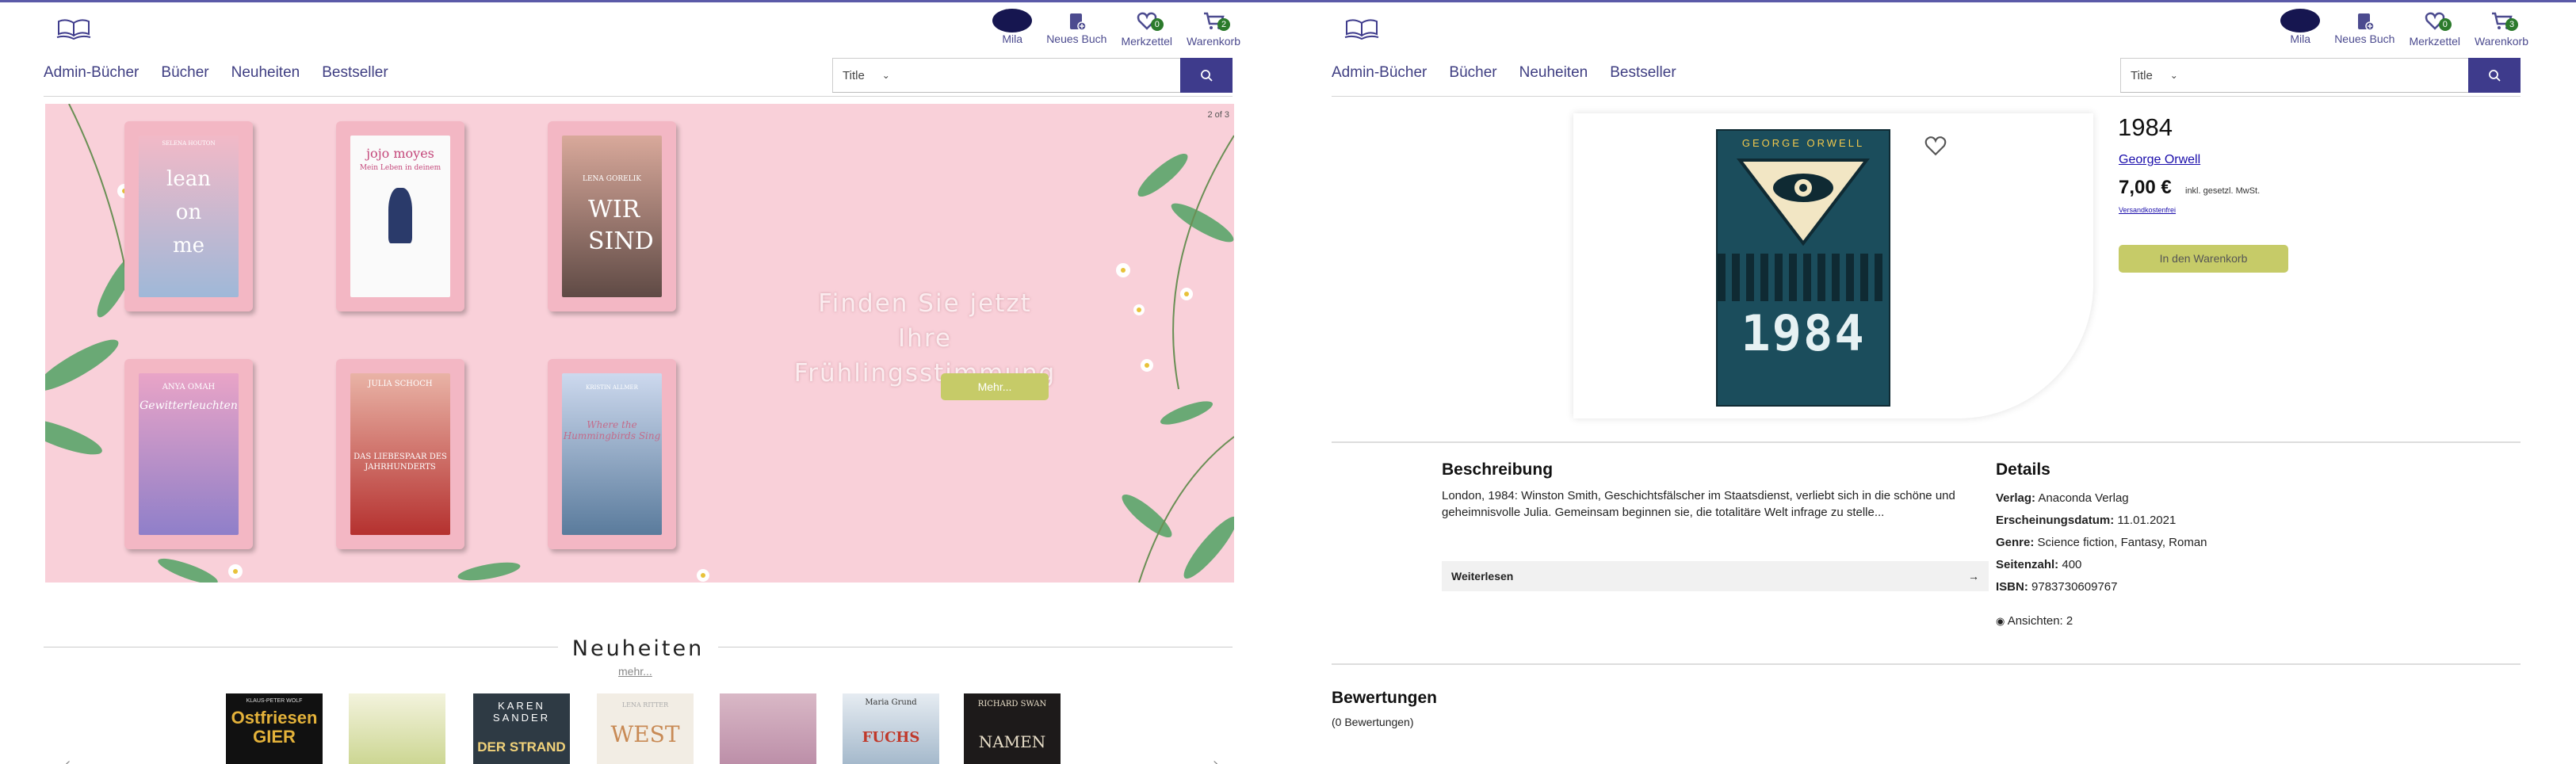 The height and width of the screenshot is (764, 2576). What do you see at coordinates (1012, 20) in the screenshot?
I see `avatar` at bounding box center [1012, 20].